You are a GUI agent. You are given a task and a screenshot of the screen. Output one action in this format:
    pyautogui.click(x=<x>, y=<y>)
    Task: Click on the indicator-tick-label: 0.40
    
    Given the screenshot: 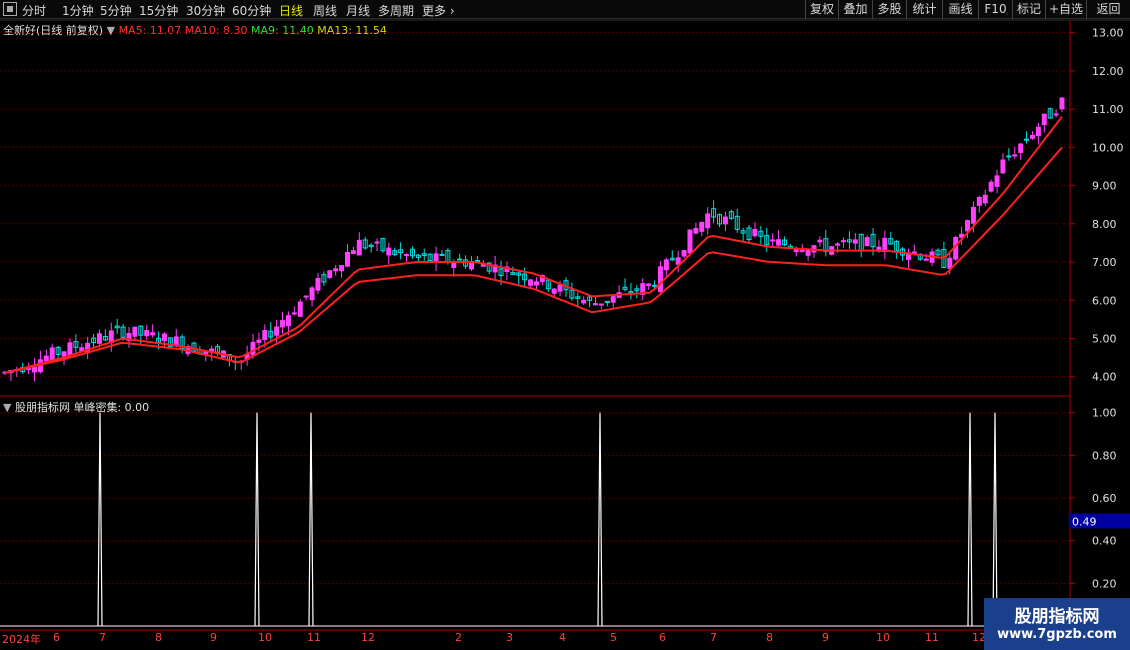 What is the action you would take?
    pyautogui.click(x=1104, y=541)
    